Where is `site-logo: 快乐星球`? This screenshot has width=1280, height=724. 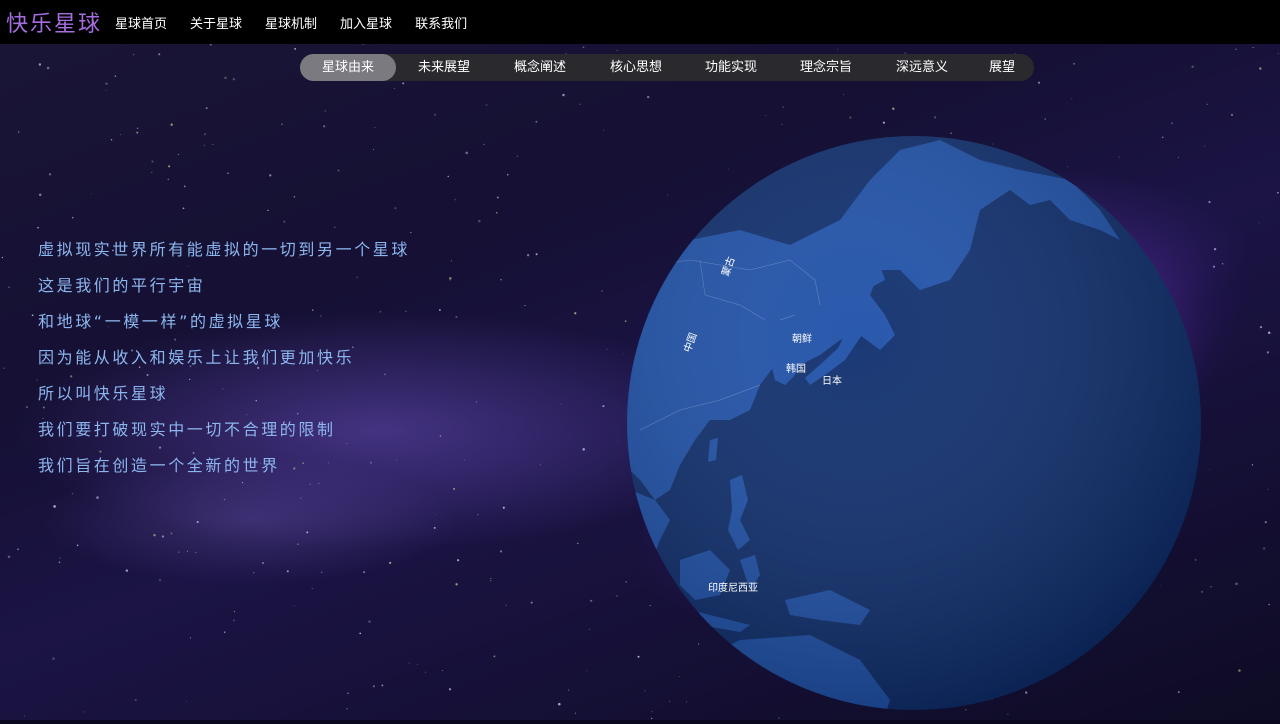 site-logo: 快乐星球 is located at coordinates (54, 22).